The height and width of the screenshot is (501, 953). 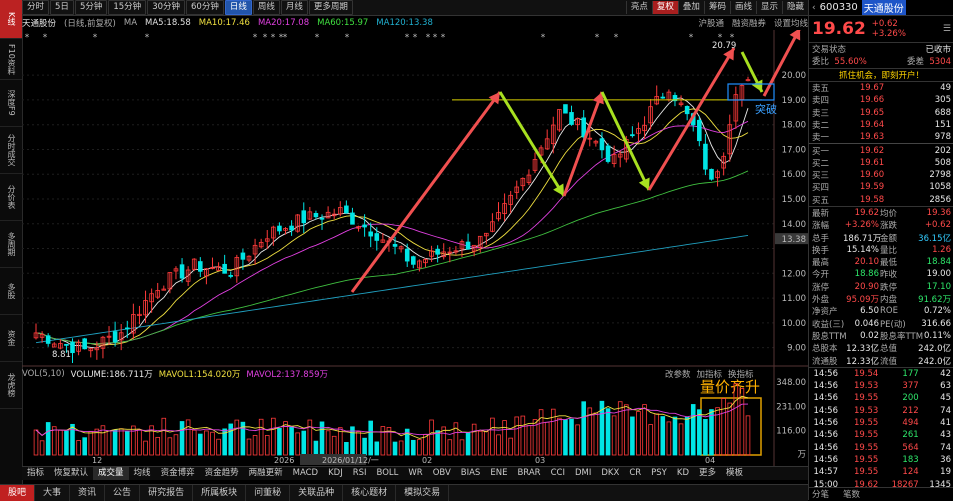 What do you see at coordinates (716, 7) in the screenshot?
I see `toolbar-item: 筹码` at bounding box center [716, 7].